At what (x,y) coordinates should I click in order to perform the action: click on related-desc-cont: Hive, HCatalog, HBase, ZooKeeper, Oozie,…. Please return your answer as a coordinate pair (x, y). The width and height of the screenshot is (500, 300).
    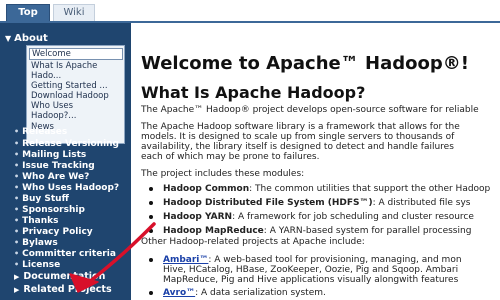
    Looking at the image, I should click on (311, 270).